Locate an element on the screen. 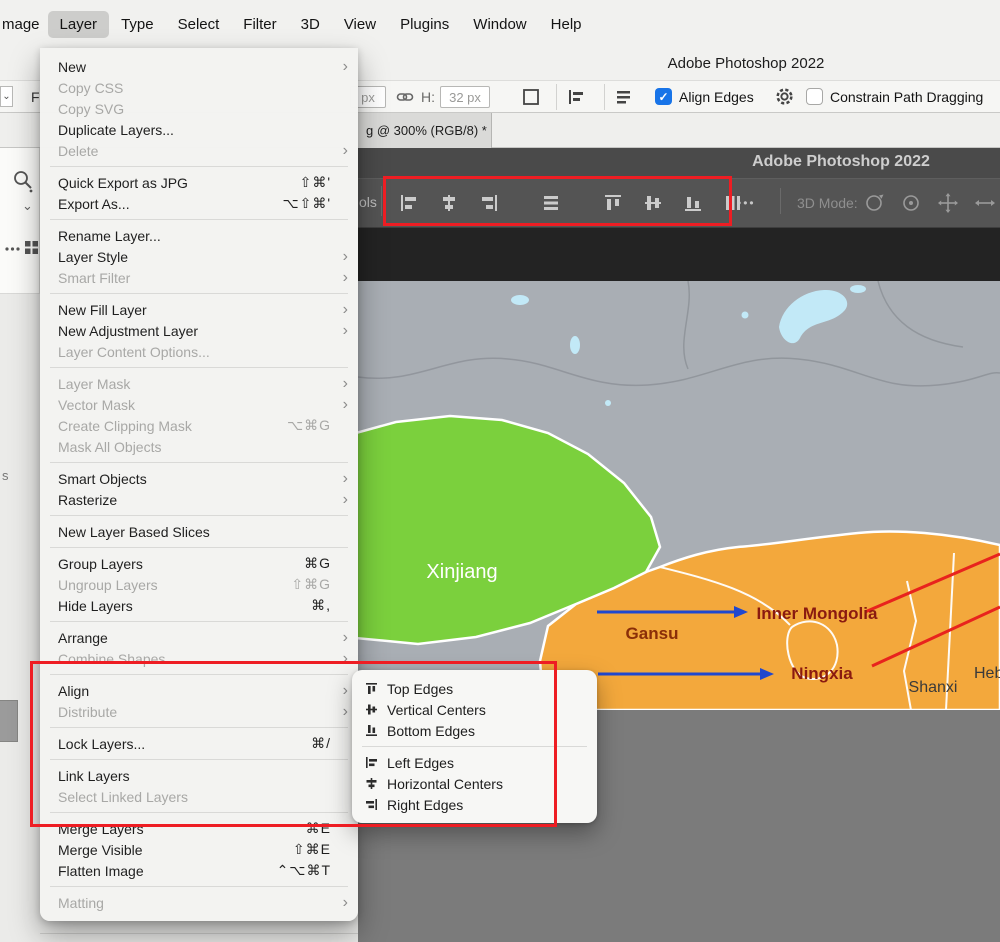 This screenshot has height=942, width=1000. roll-3d-icon is located at coordinates (911, 203).